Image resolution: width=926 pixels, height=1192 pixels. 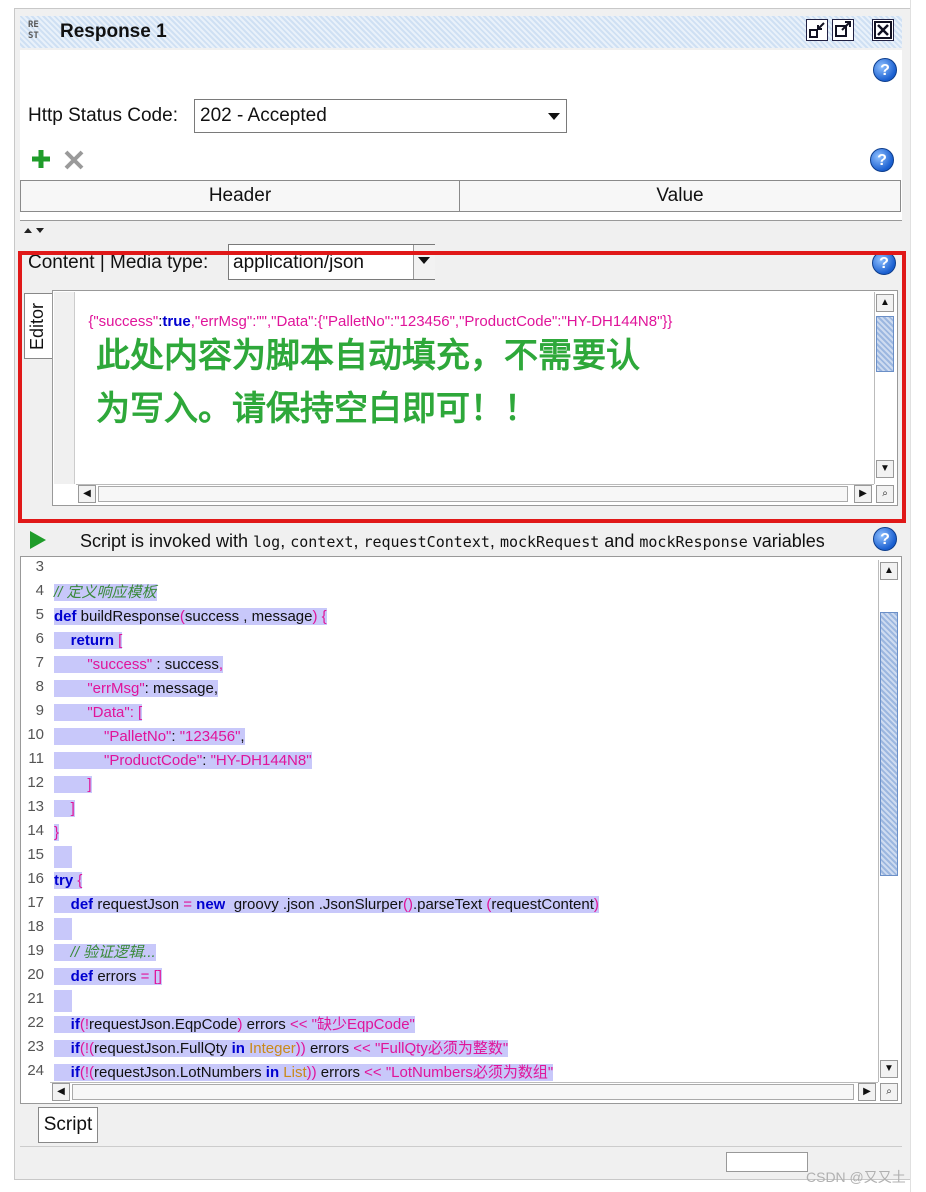 What do you see at coordinates (282, 616) in the screenshot?
I see `code-token: message` at bounding box center [282, 616].